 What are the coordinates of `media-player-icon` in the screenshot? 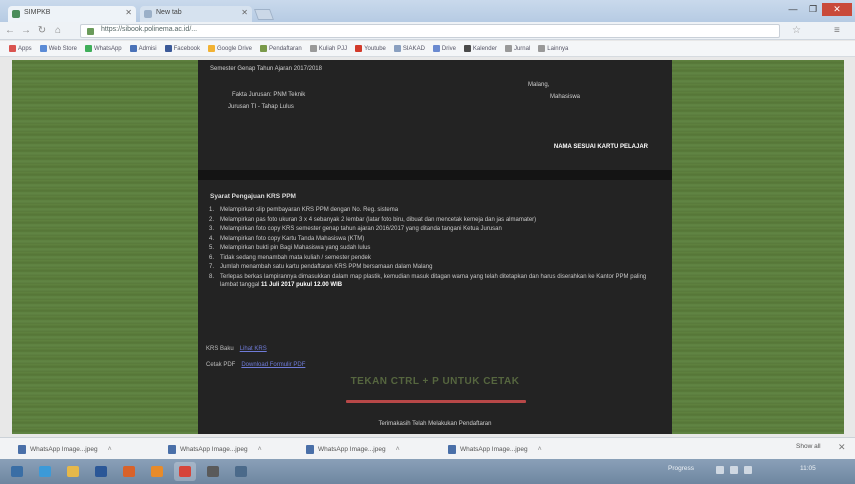 It's located at (157, 471).